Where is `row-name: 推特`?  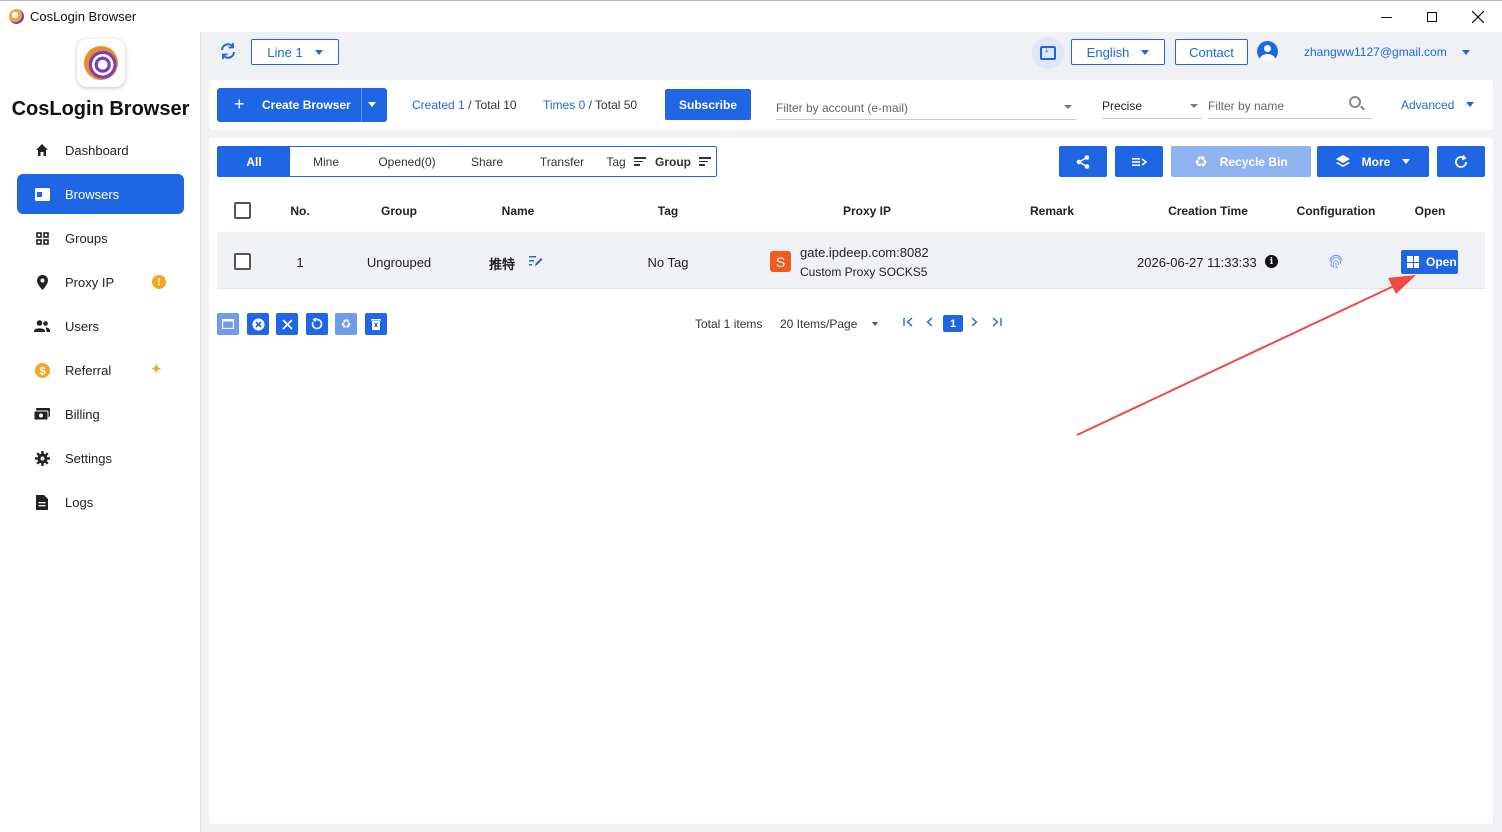 row-name: 推特 is located at coordinates (502, 264).